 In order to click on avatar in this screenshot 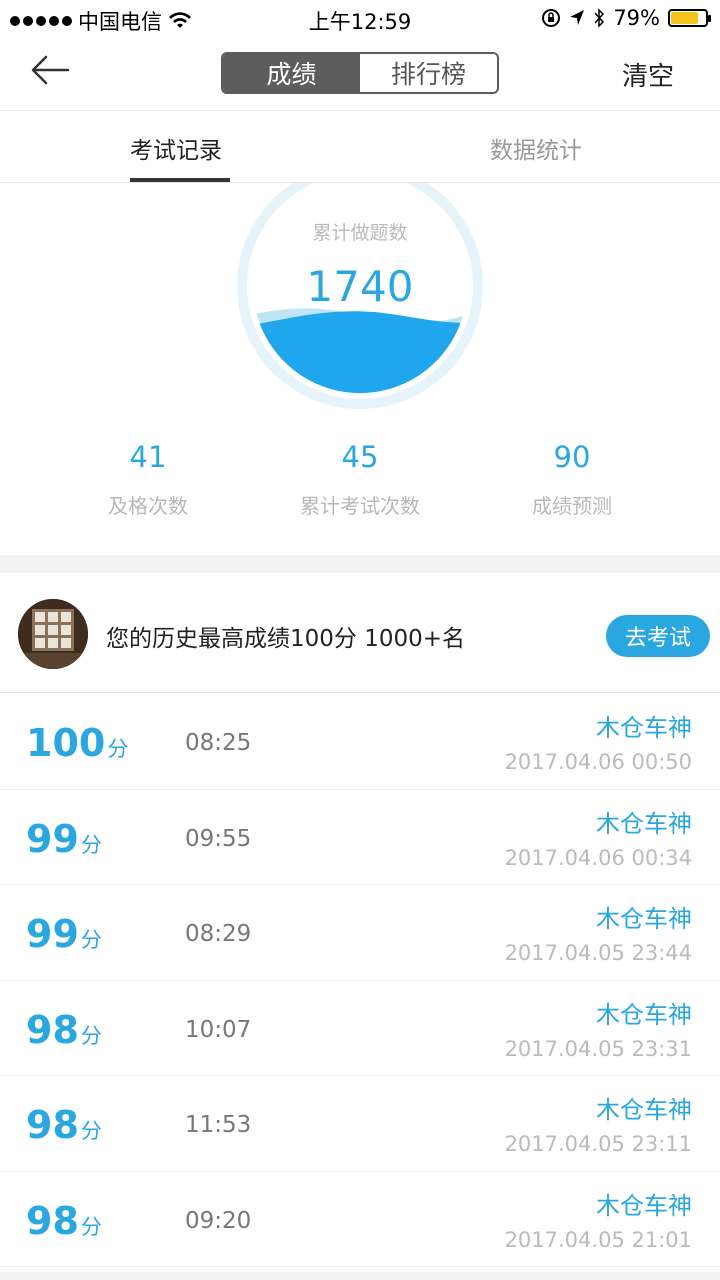, I will do `click(53, 634)`.